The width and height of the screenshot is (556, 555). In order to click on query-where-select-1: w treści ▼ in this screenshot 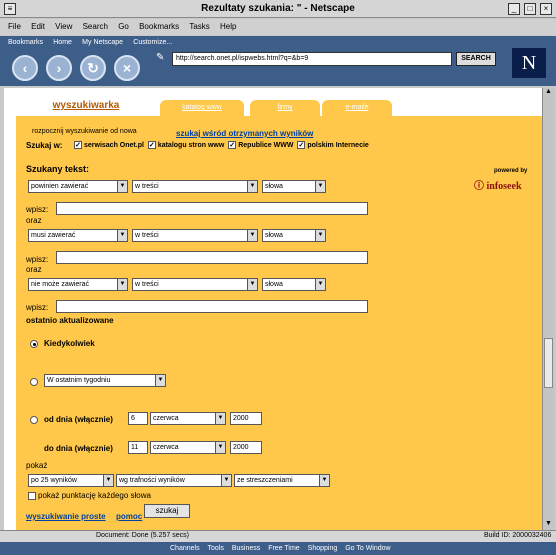, I will do `click(195, 186)`.